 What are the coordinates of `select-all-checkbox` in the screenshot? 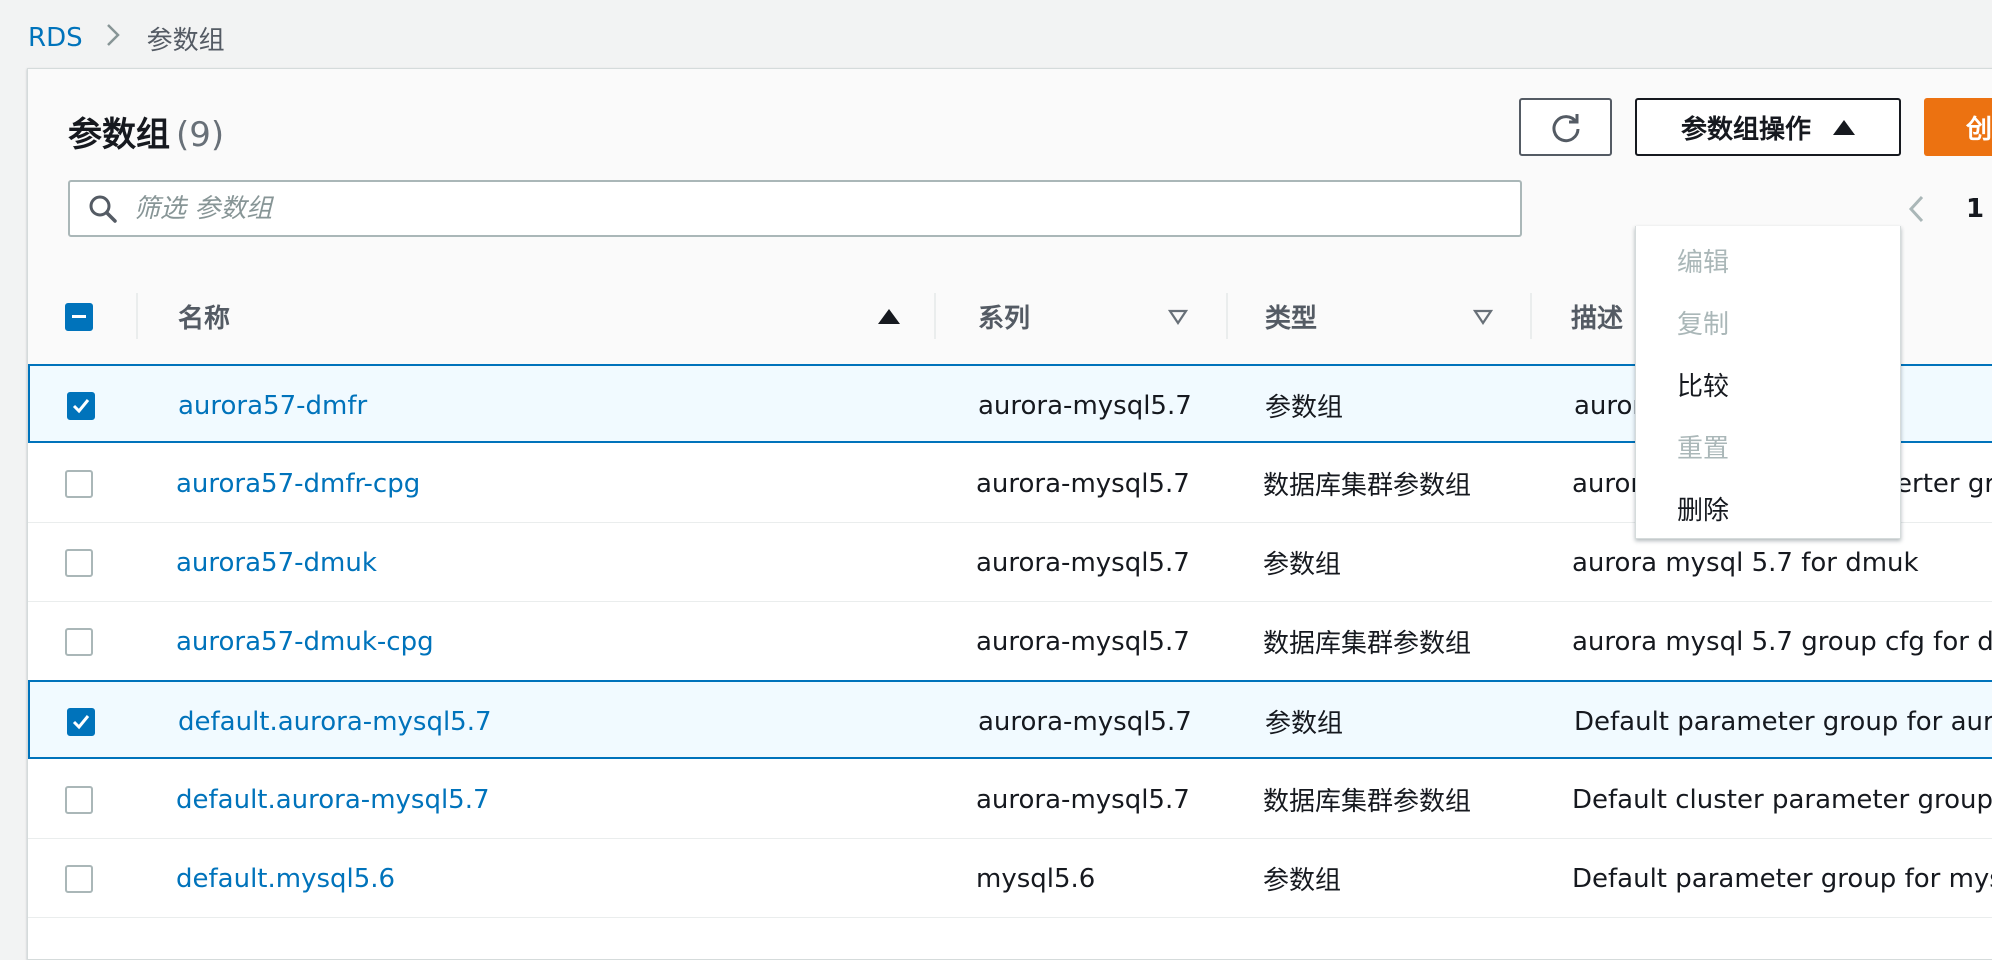 It's located at (79, 316).